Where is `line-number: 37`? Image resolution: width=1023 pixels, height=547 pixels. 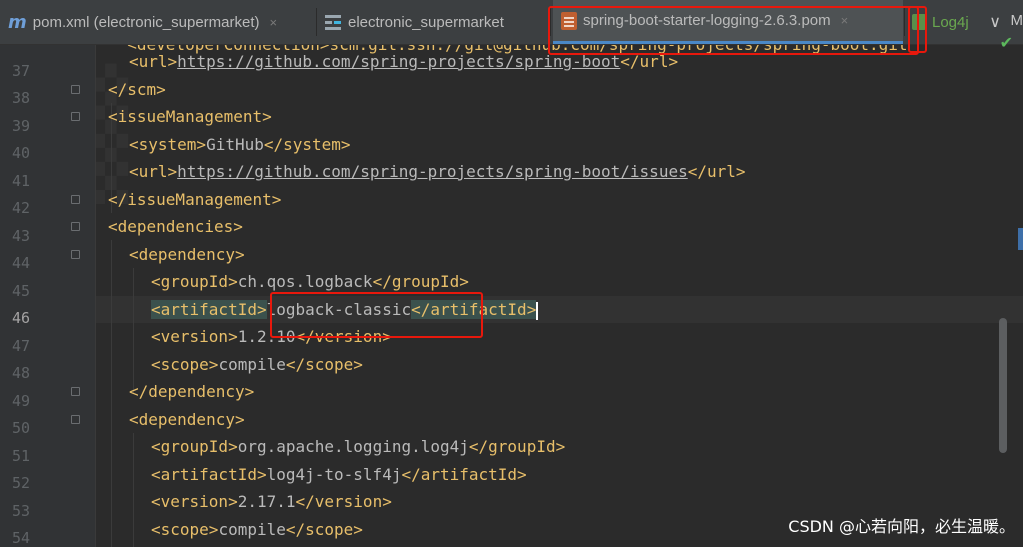 line-number: 37 is located at coordinates (20, 71).